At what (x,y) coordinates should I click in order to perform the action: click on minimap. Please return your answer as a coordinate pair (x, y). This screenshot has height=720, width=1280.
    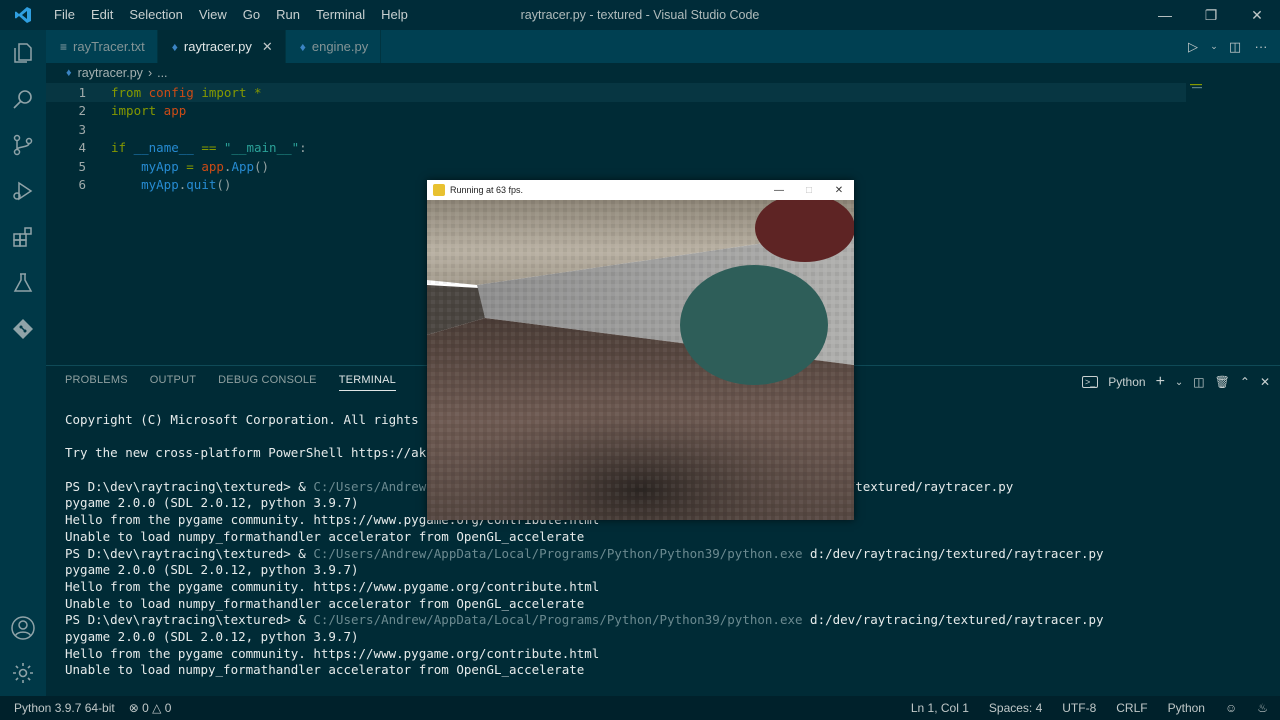
    Looking at the image, I should click on (1200, 88).